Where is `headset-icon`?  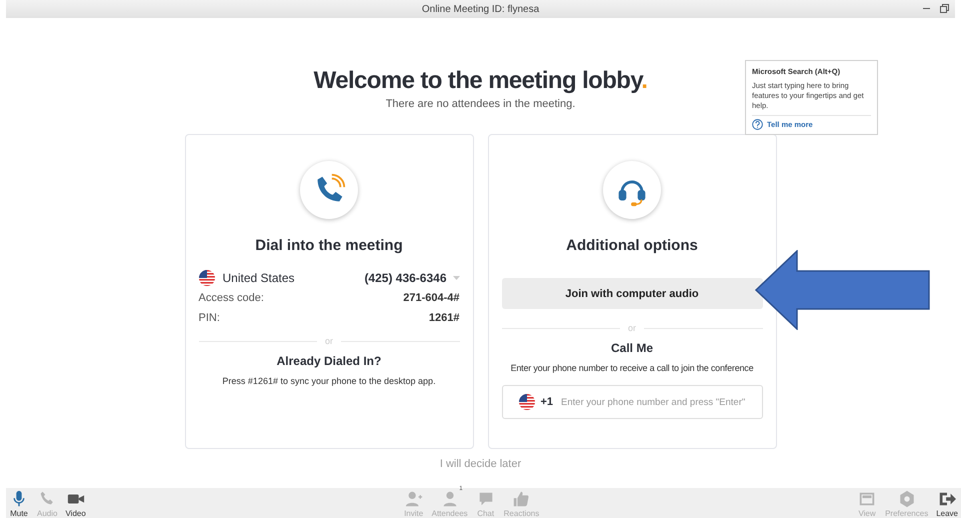 headset-icon is located at coordinates (632, 190).